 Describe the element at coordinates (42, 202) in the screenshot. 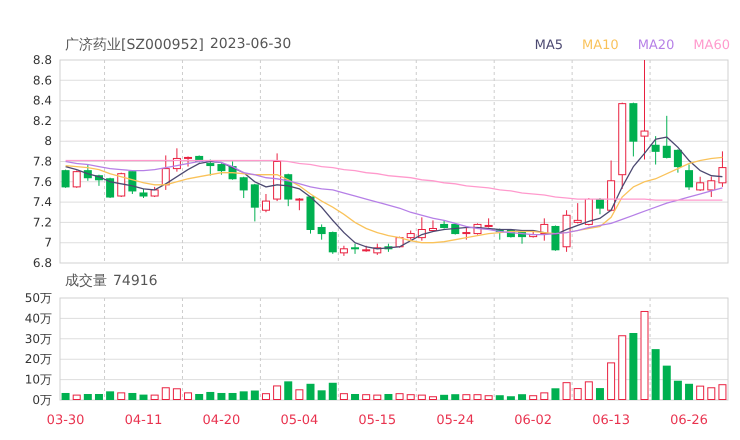

I see `axis-label: 7.4` at that location.